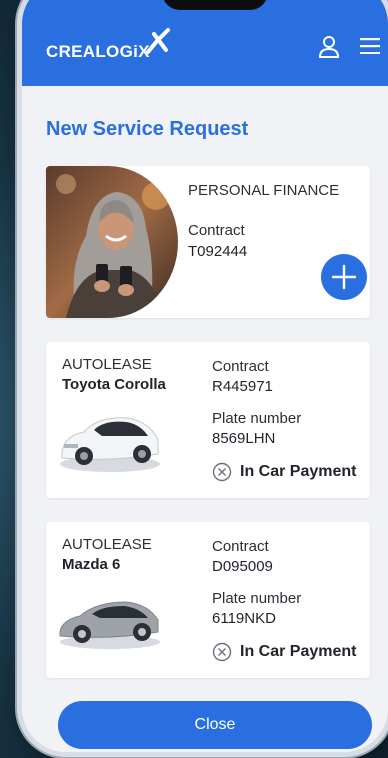  I want to click on customer-photo, so click(112, 242).